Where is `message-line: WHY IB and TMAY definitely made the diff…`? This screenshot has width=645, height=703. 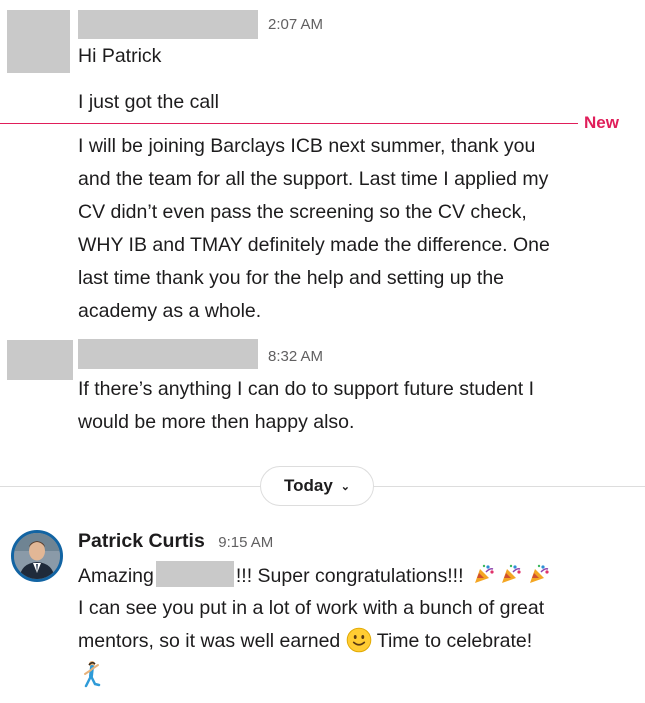
message-line: WHY IB and TMAY definitely made the diff… is located at coordinates (314, 245).